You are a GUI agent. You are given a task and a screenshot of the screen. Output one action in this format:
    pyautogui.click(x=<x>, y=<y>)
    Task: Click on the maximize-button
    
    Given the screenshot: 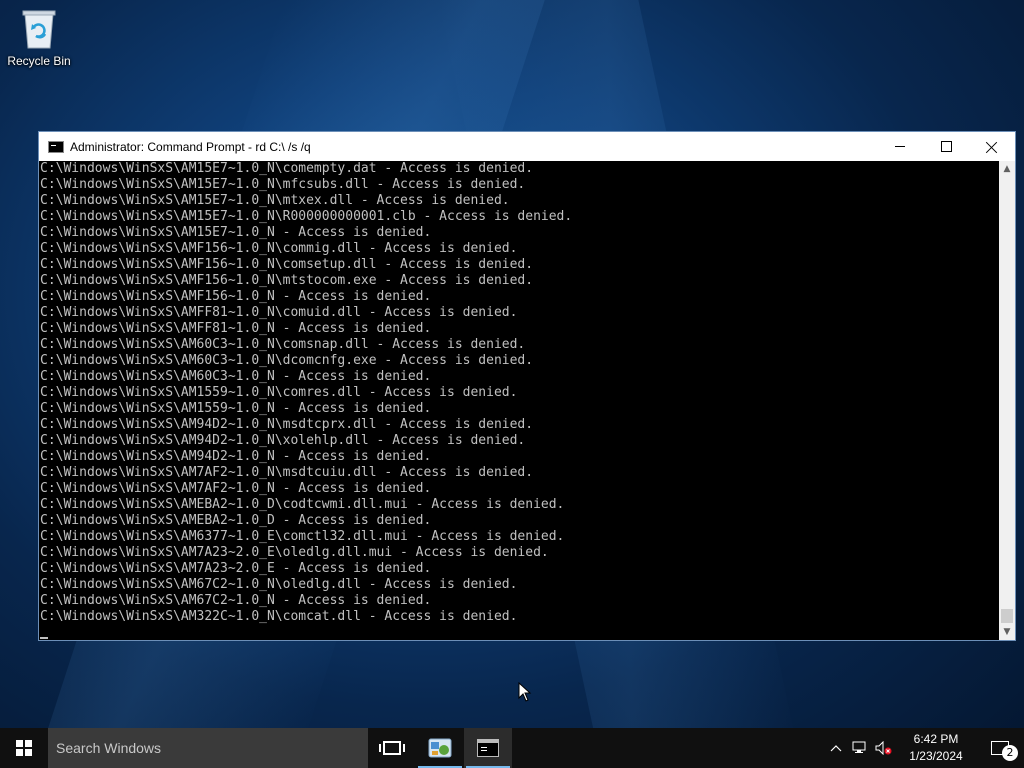 What is the action you would take?
    pyautogui.click(x=946, y=146)
    